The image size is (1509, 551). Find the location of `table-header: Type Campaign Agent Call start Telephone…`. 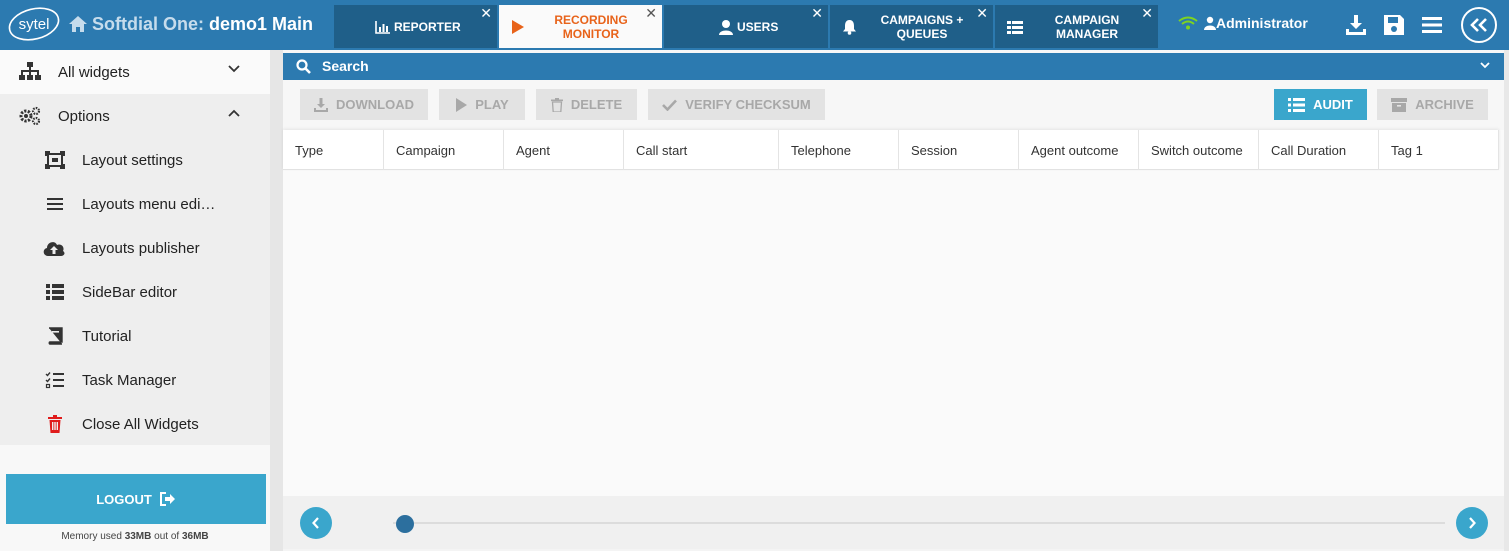

table-header: Type Campaign Agent Call start Telephone… is located at coordinates (891, 150).